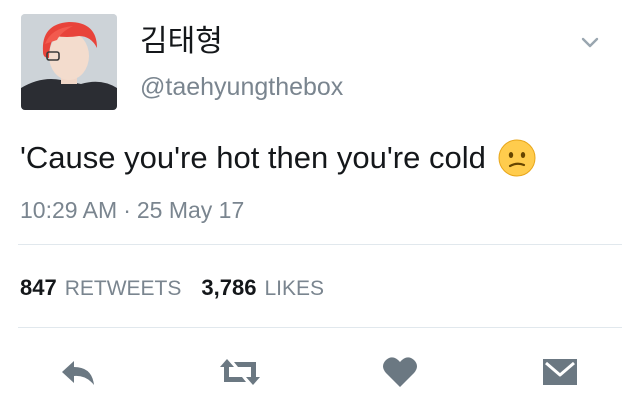  Describe the element at coordinates (517, 158) in the screenshot. I see `confused-face-icon` at that location.